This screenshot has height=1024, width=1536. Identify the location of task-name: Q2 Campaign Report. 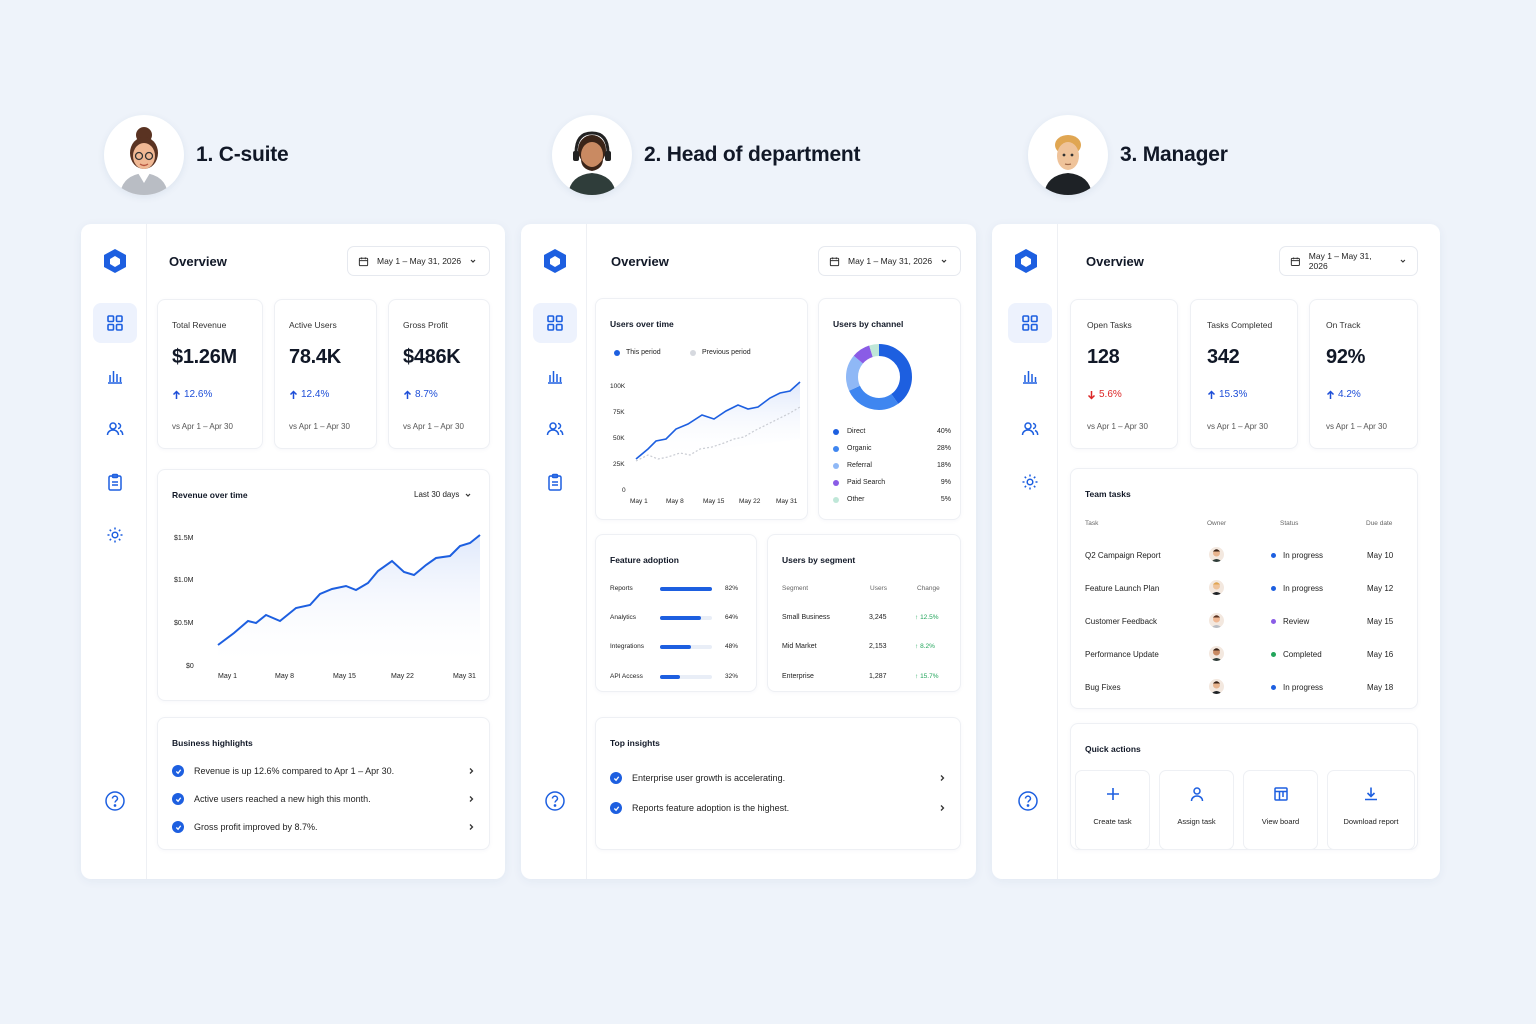
(1123, 555).